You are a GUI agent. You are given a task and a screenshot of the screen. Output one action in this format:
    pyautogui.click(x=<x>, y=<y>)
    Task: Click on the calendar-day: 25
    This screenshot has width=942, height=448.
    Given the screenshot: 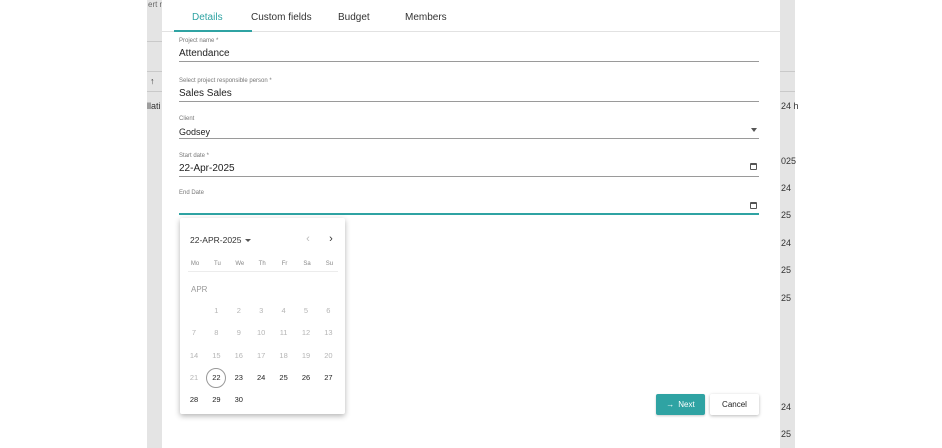 What is the action you would take?
    pyautogui.click(x=284, y=378)
    